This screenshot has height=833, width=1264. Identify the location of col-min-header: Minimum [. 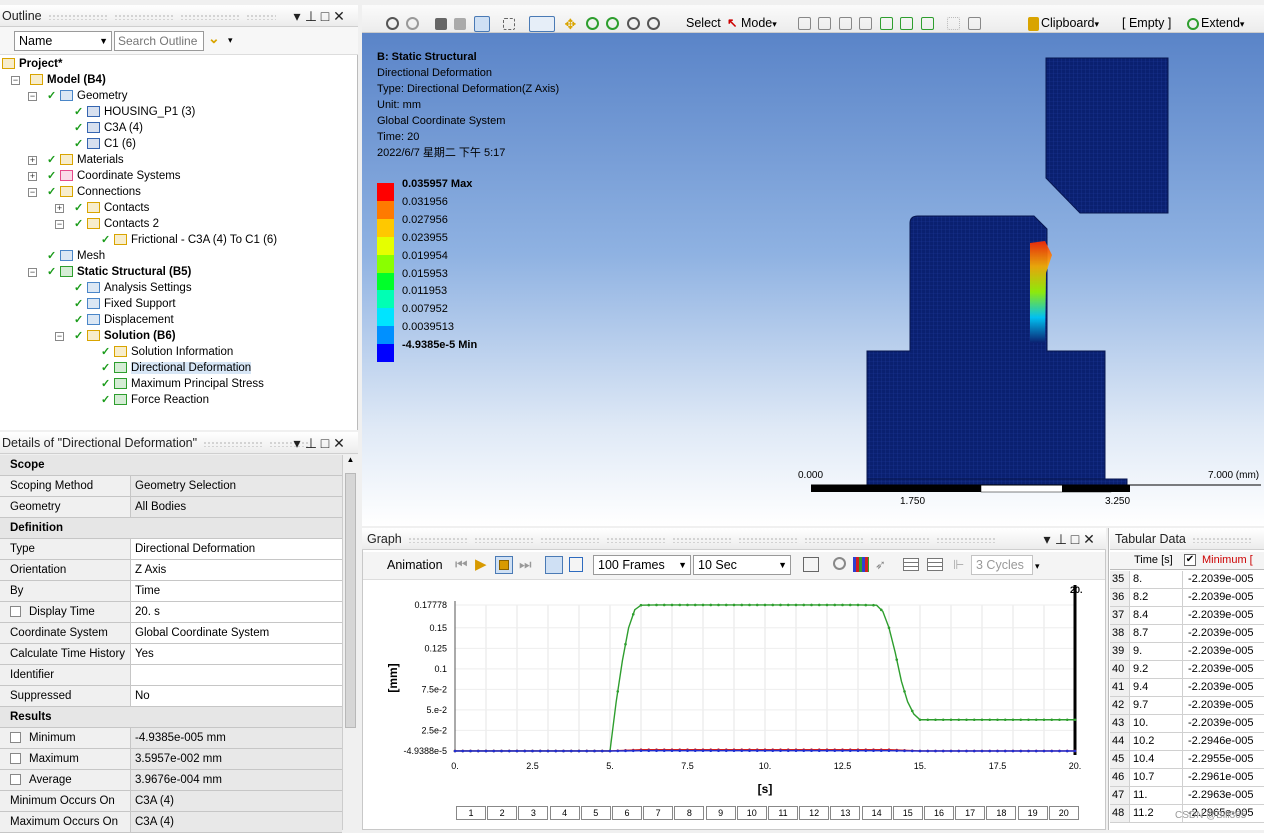
(1227, 560).